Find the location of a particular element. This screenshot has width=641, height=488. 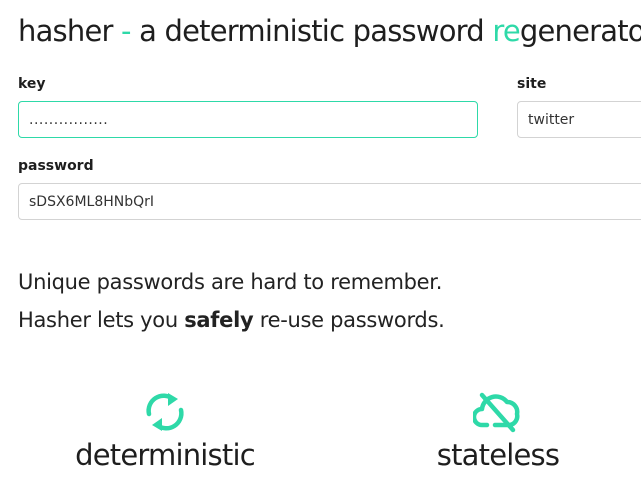

password-label: password is located at coordinates (56, 166).